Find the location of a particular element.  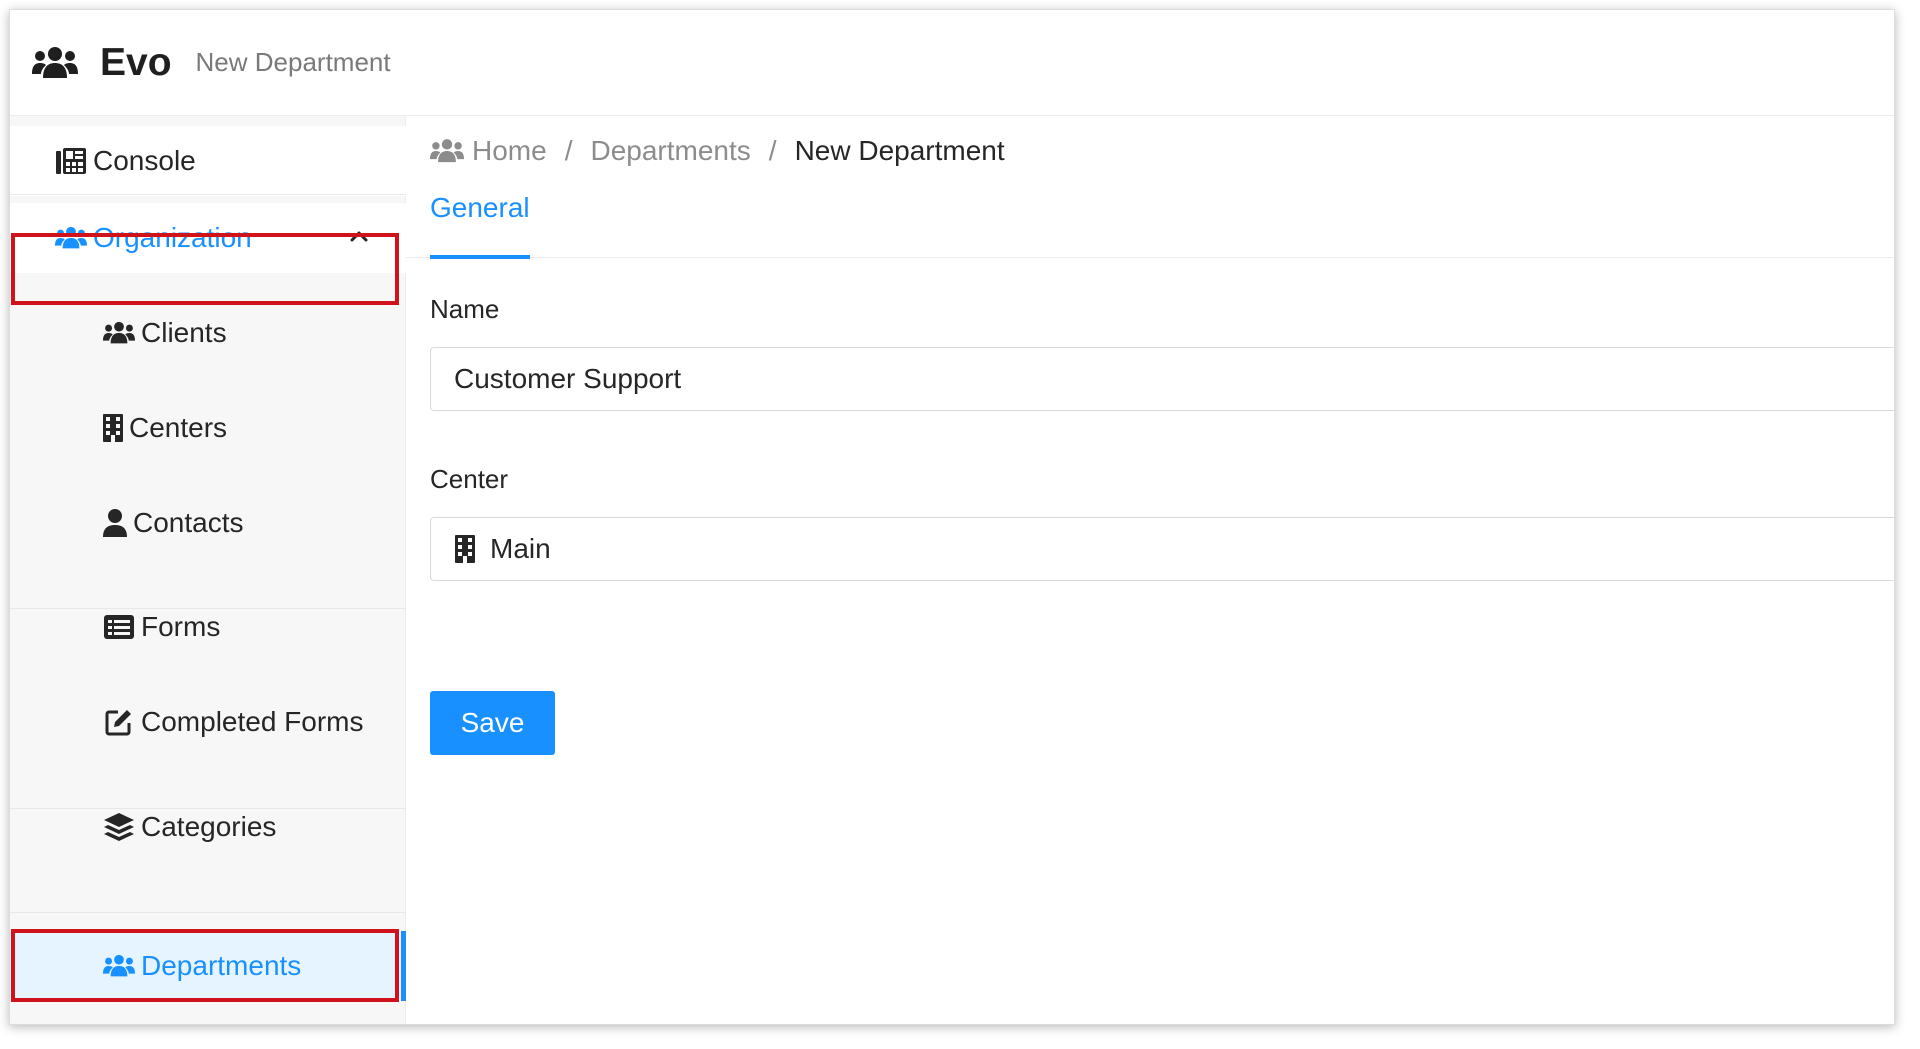

name-input: Customer Support is located at coordinates (1162, 379).